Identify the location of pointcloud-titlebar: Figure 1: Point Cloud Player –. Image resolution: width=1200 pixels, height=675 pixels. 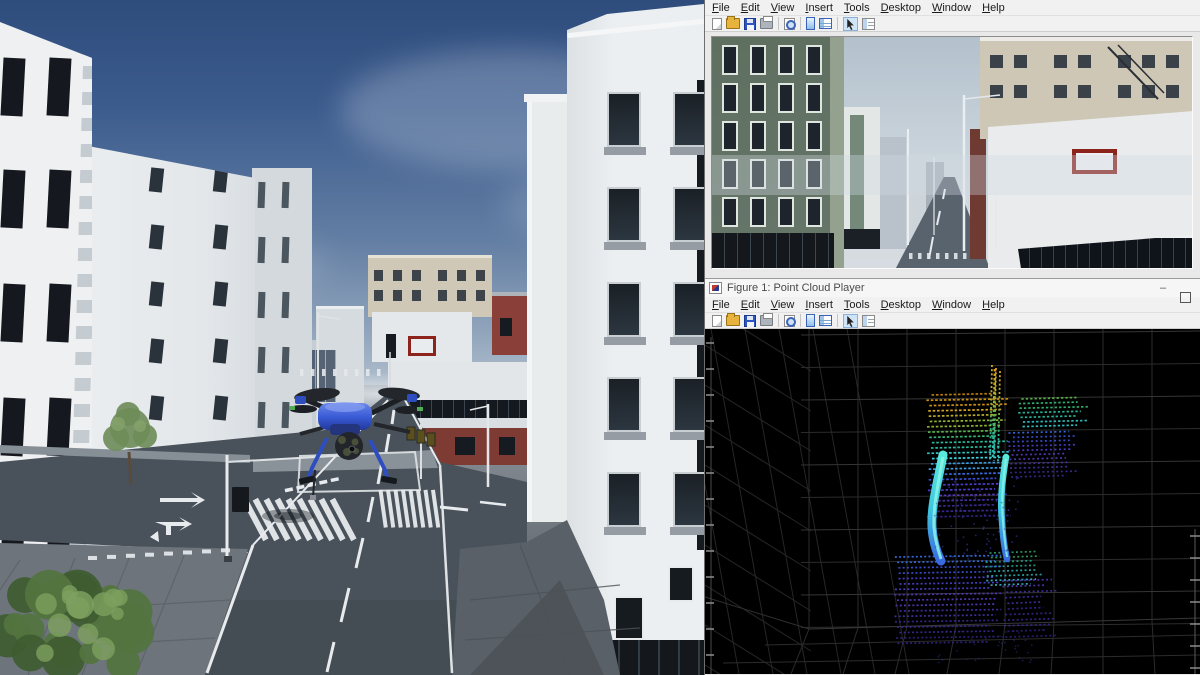
(952, 290).